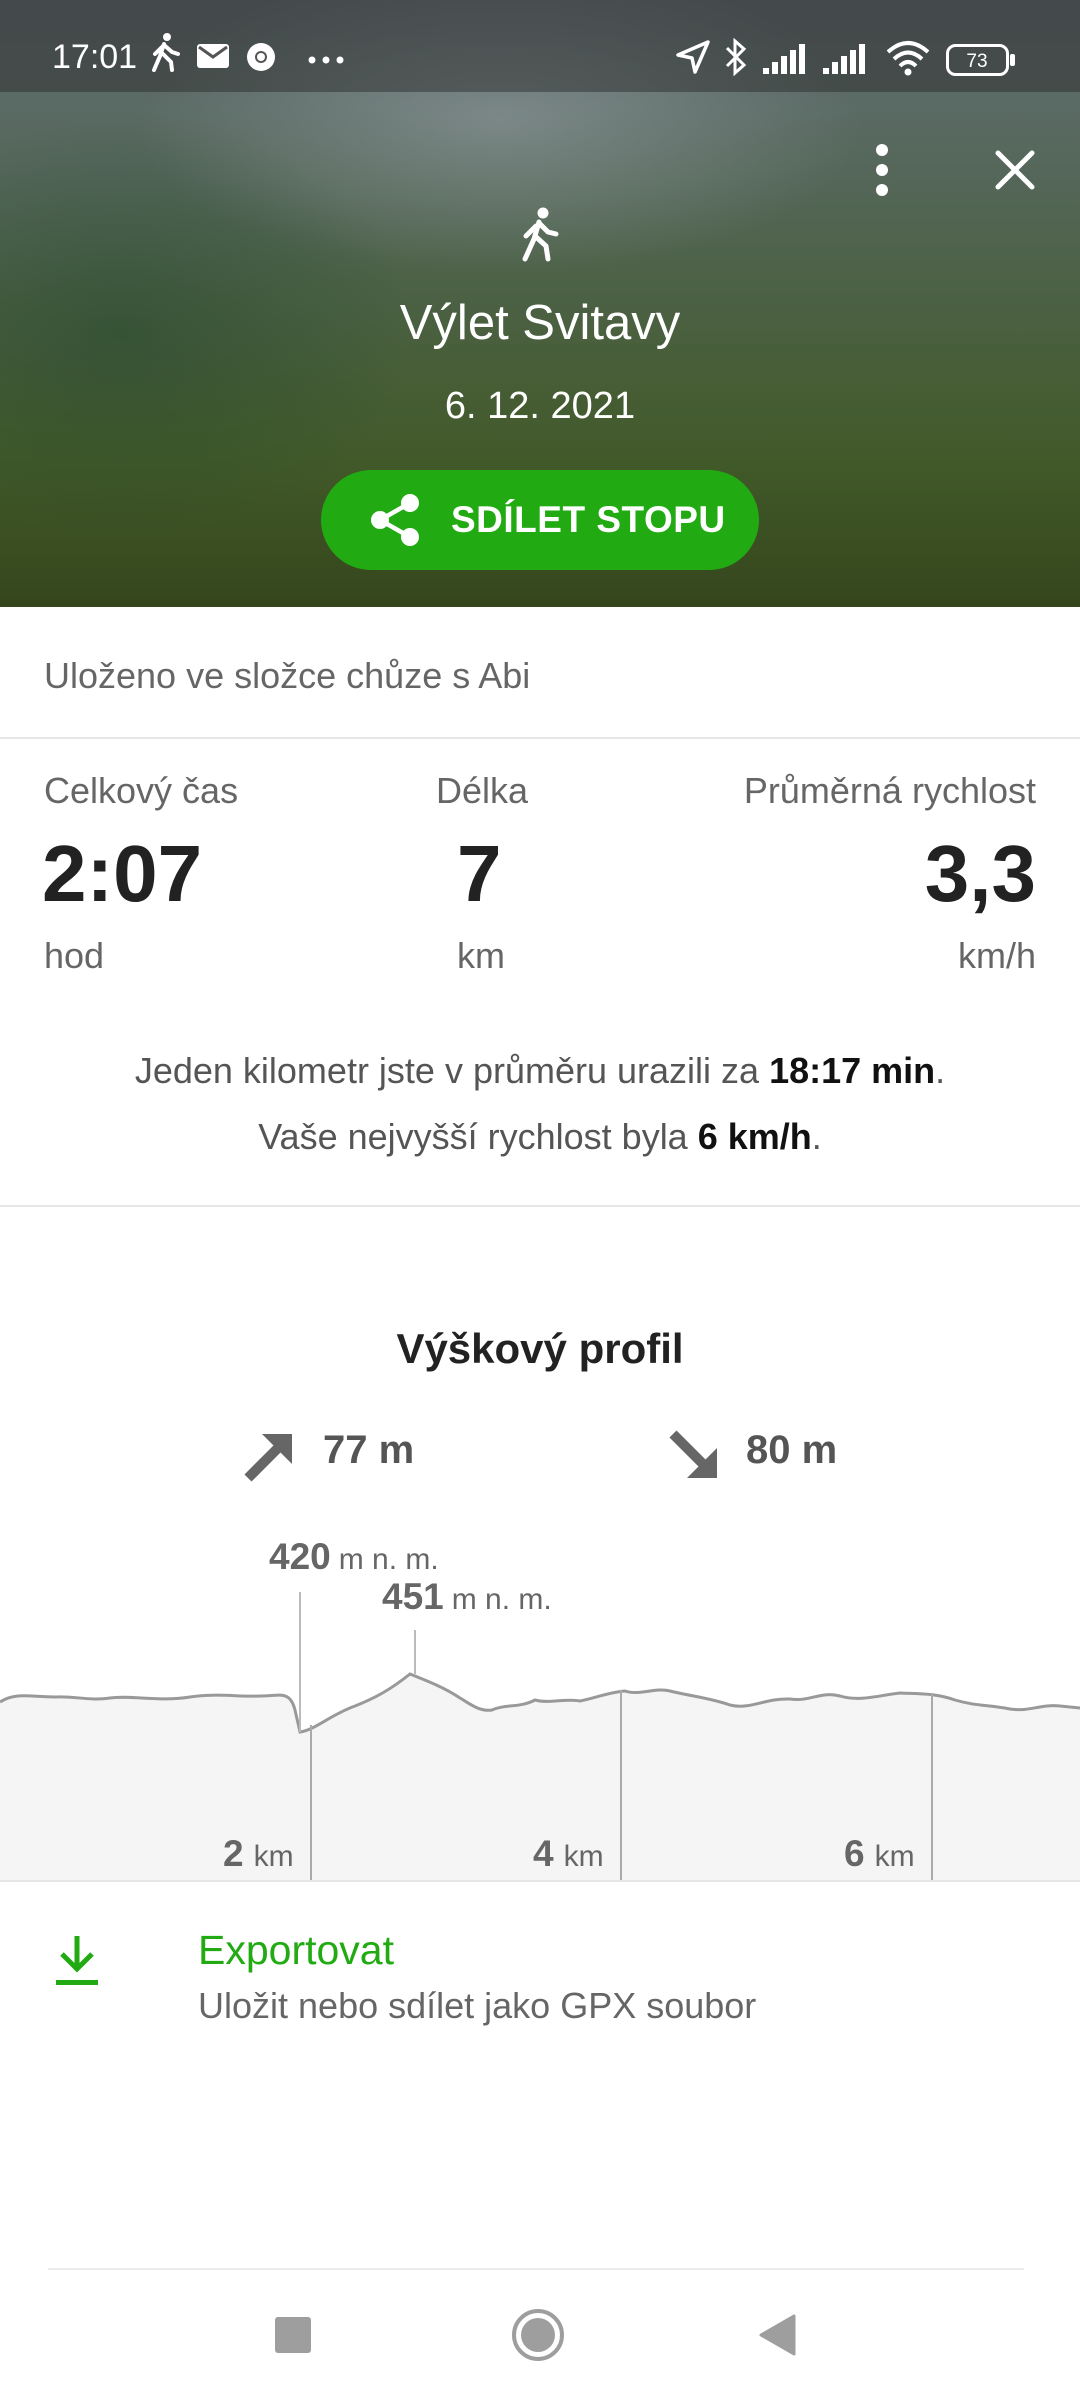 This screenshot has height=2400, width=1080. What do you see at coordinates (540, 1348) in the screenshot?
I see `elevation-title: Výškový profil` at bounding box center [540, 1348].